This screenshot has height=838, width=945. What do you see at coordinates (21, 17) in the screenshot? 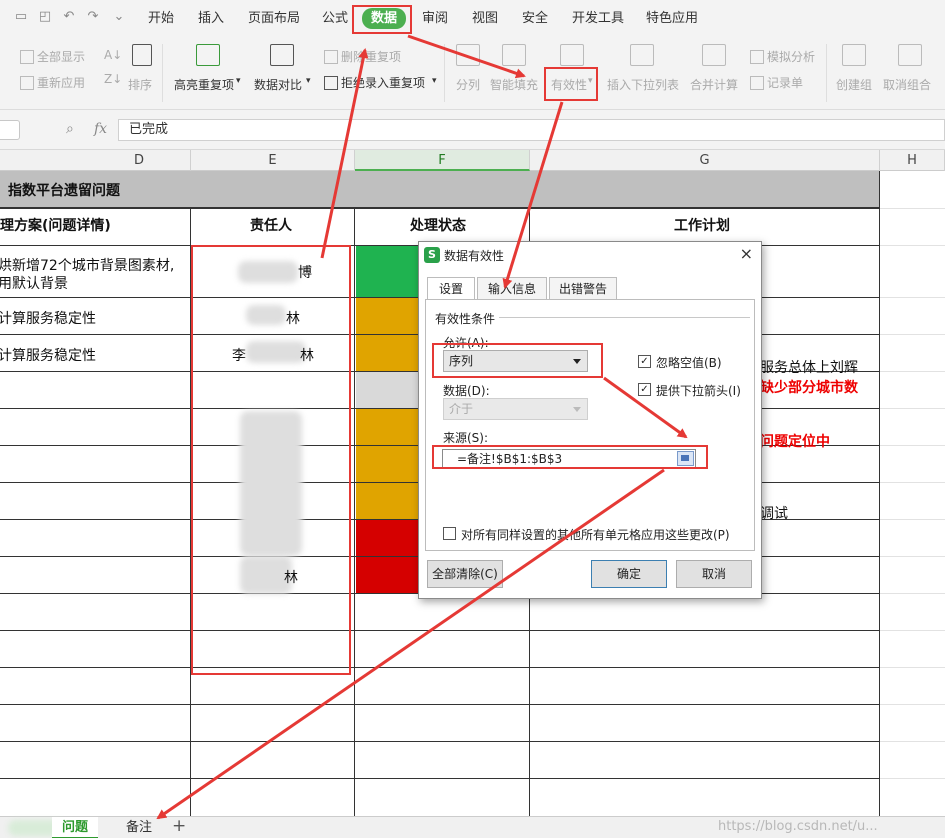
I see `print-icon: ▭` at bounding box center [21, 17].